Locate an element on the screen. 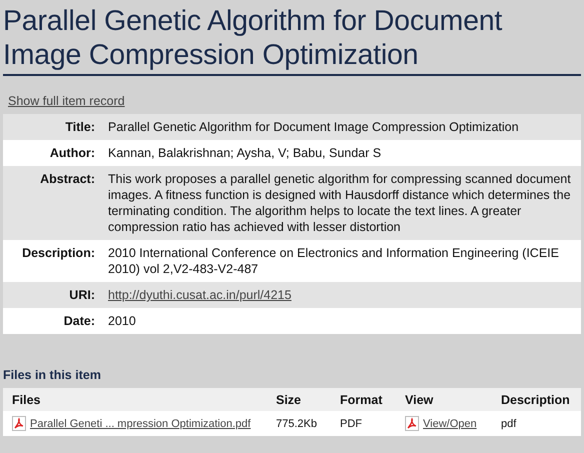  column-header: Size is located at coordinates (299, 399).